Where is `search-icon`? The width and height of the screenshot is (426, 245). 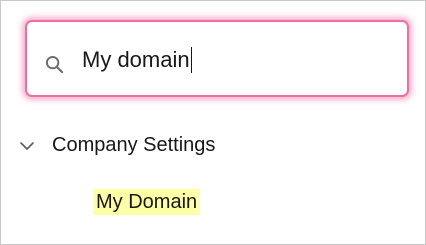
search-icon is located at coordinates (54, 64).